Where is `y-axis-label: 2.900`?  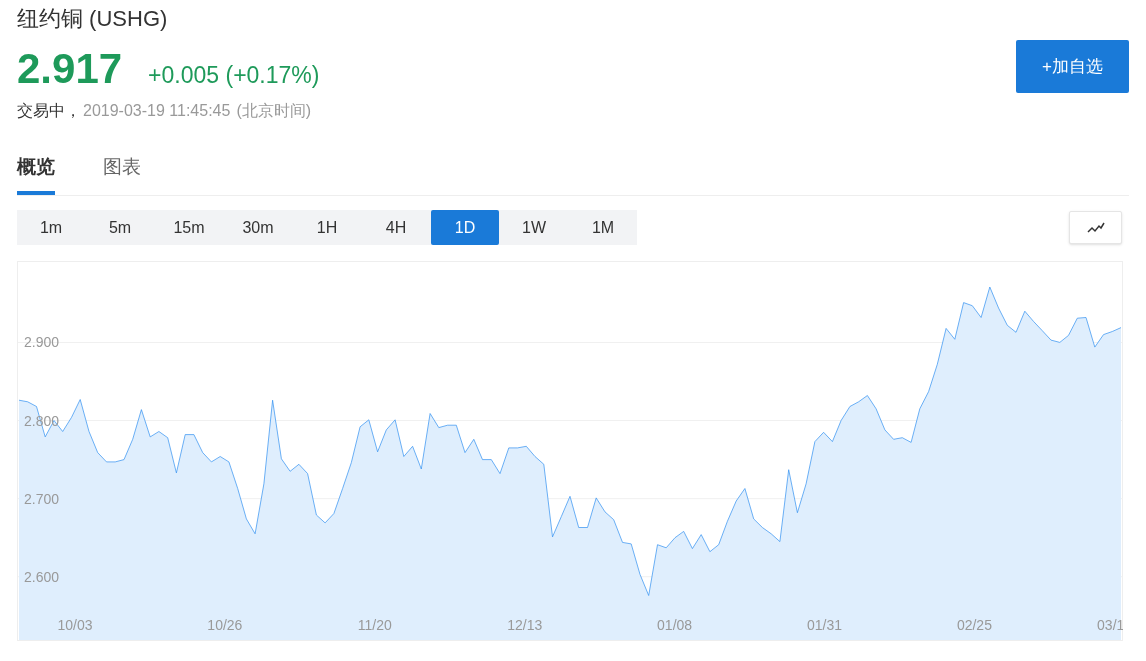
y-axis-label: 2.900 is located at coordinates (42, 342).